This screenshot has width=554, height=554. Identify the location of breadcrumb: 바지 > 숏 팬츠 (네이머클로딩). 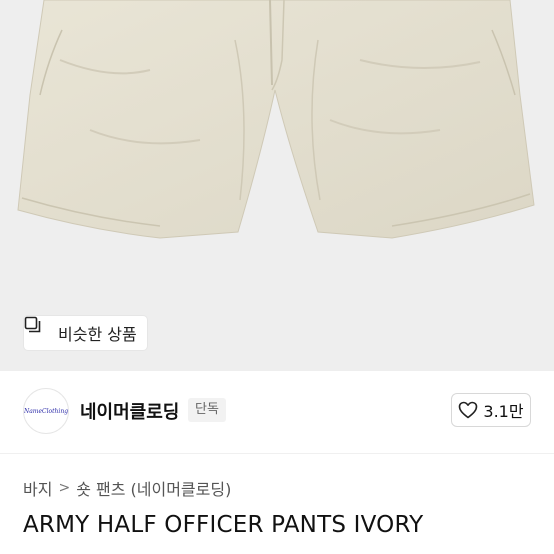
(127, 488).